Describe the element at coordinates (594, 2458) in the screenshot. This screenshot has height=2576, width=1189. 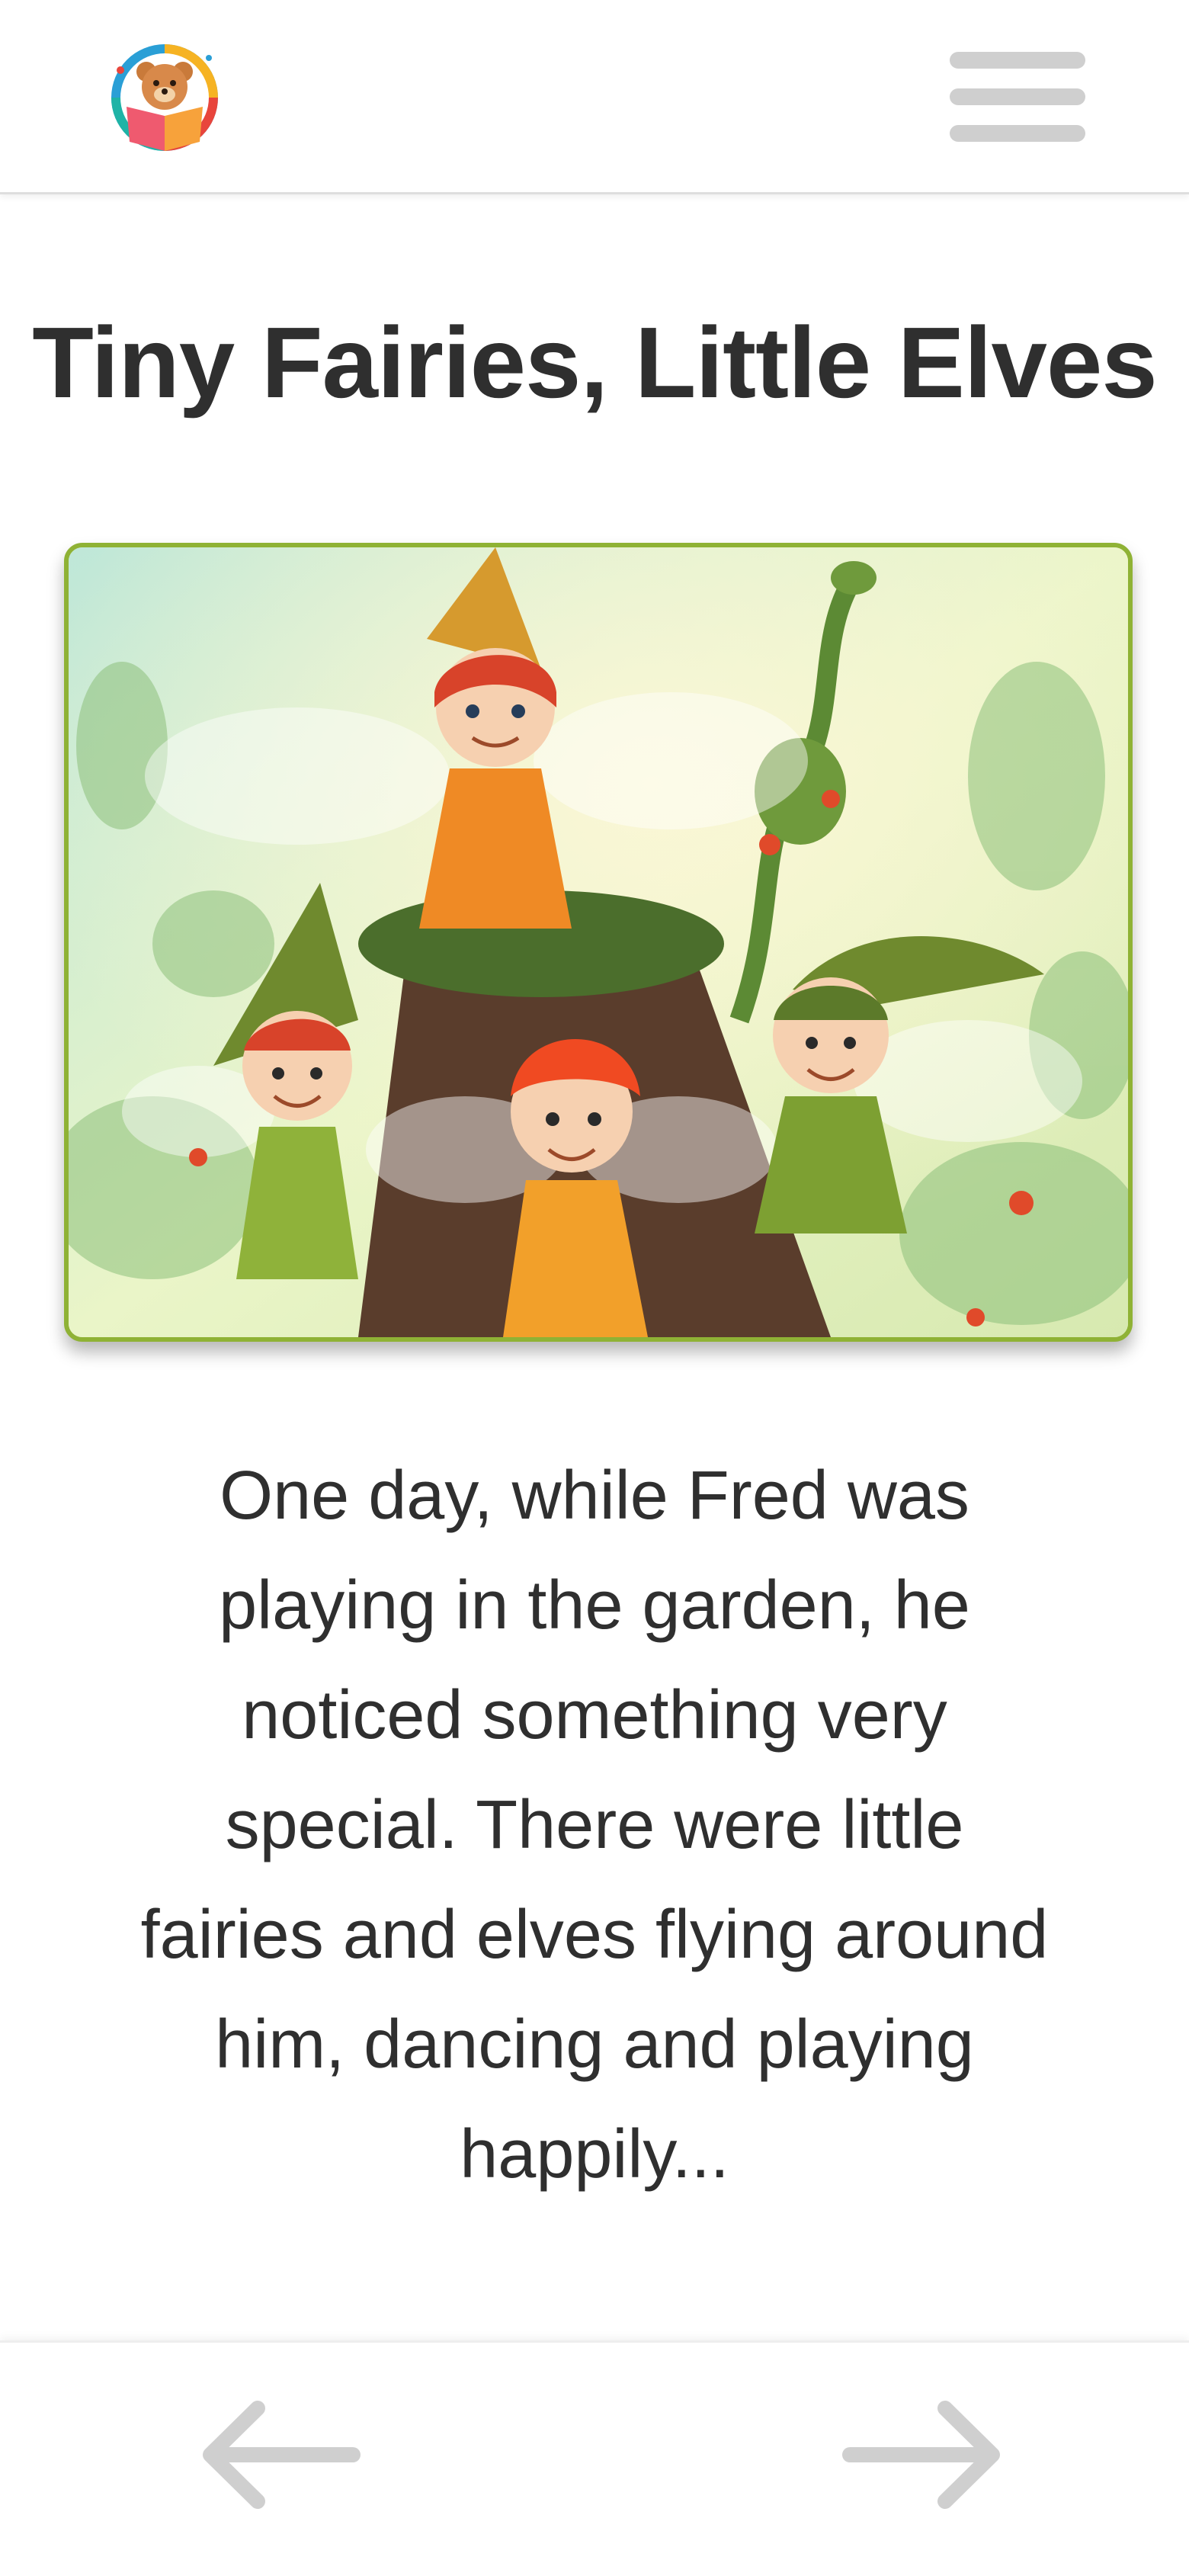
I see `bottom-navigation-bar` at that location.